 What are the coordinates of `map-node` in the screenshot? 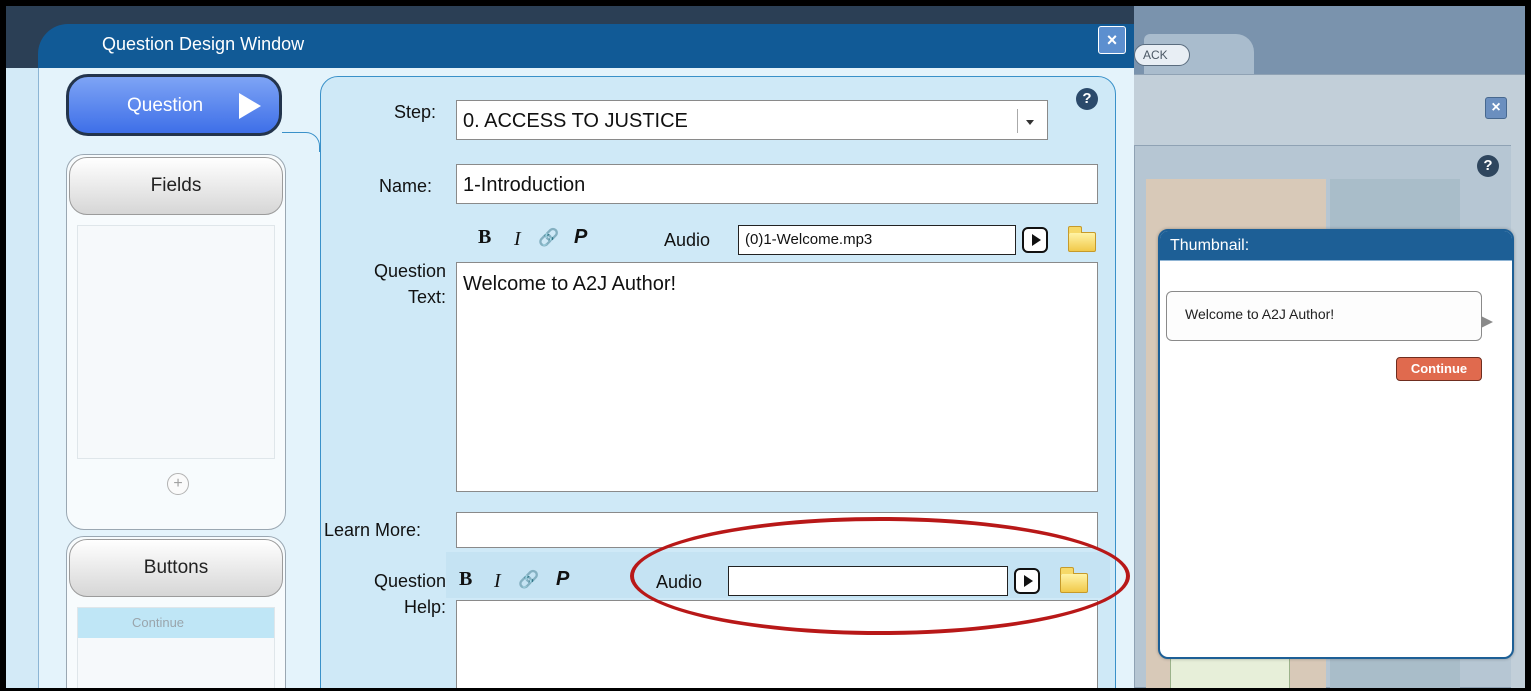 It's located at (1230, 671).